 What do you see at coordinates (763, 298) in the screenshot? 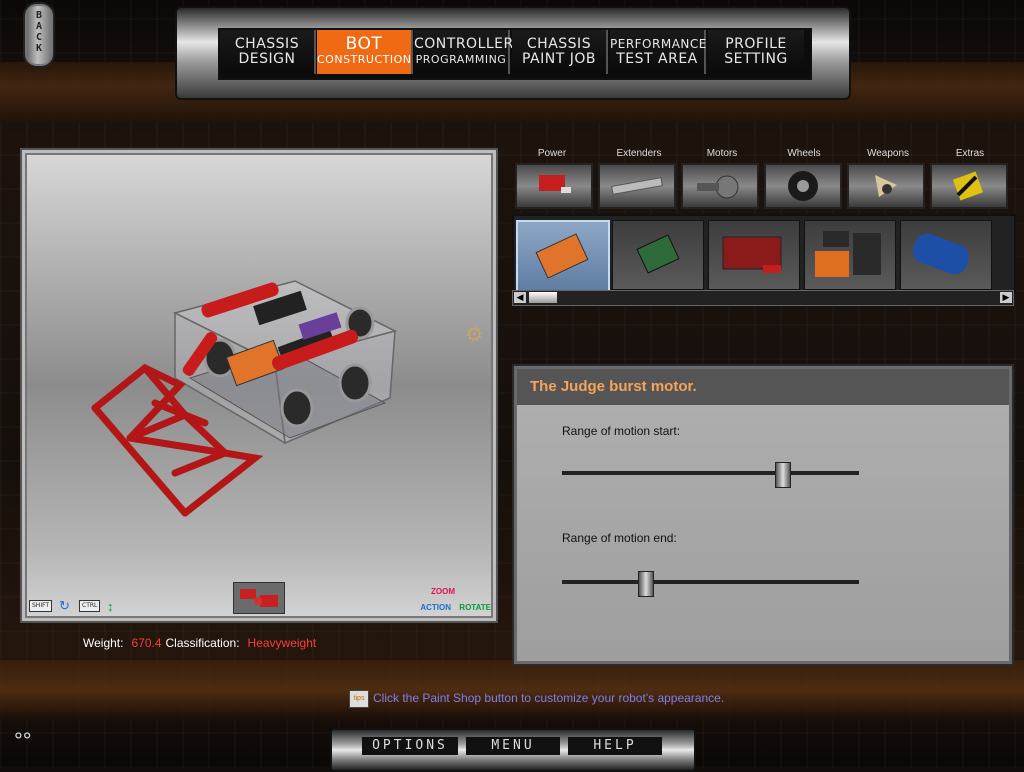
I see `parts-scrollbar: ◀ ▶` at bounding box center [763, 298].